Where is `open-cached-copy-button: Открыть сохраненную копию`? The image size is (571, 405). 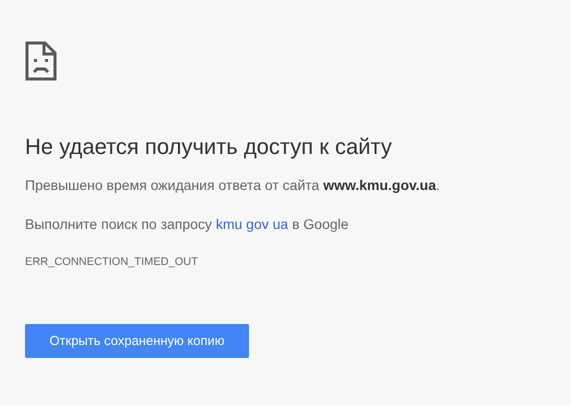
open-cached-copy-button: Открыть сохраненную копию is located at coordinates (137, 341).